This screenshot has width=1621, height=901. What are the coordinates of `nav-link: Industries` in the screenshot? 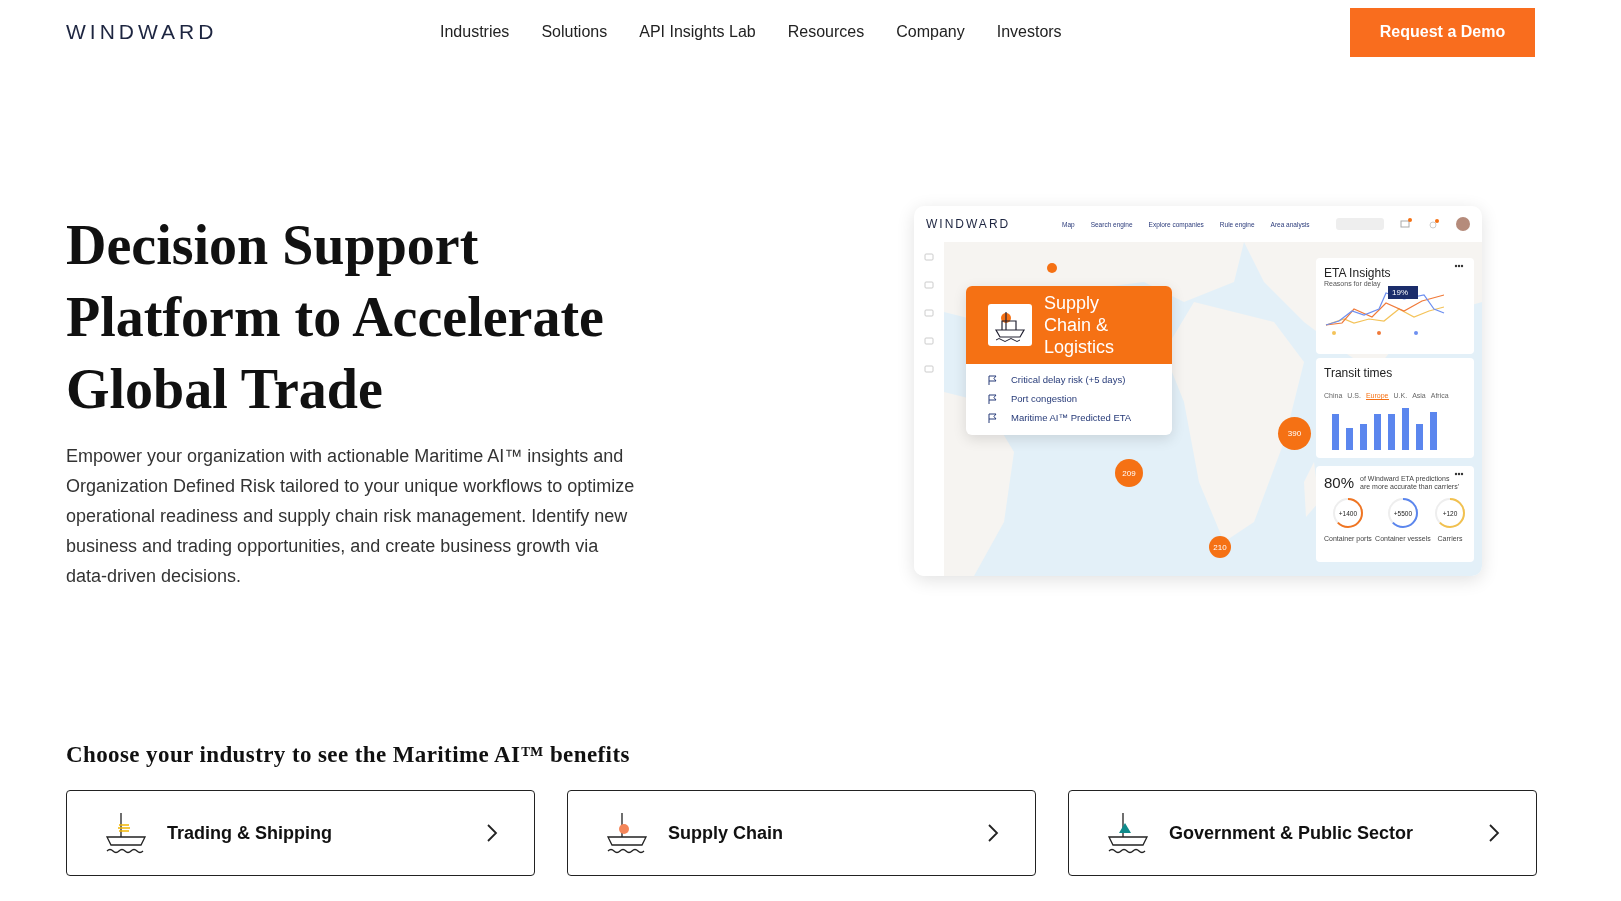 It's located at (475, 32).